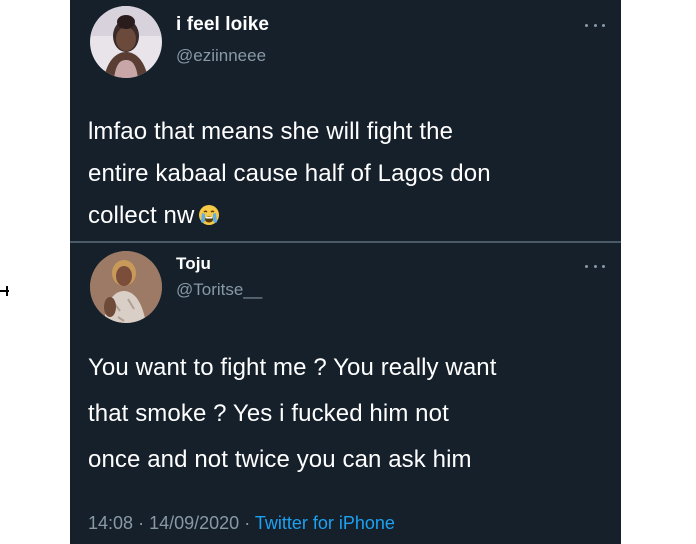  Describe the element at coordinates (241, 523) in the screenshot. I see `tweet-metadata: 14:08 · 14/09/2020 · Twitter for iPhone` at that location.